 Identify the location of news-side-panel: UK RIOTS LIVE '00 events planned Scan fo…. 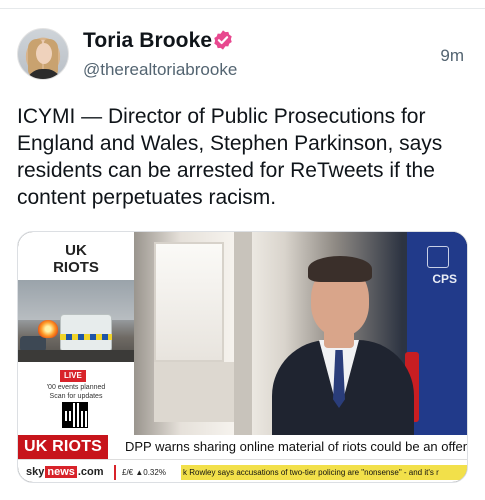
(76, 333).